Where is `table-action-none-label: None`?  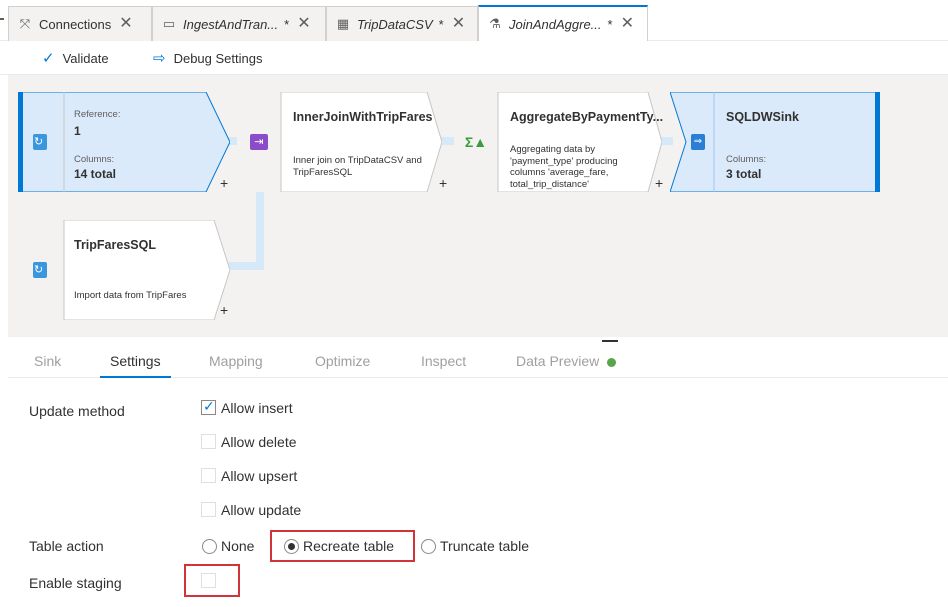
table-action-none-label: None is located at coordinates (237, 546).